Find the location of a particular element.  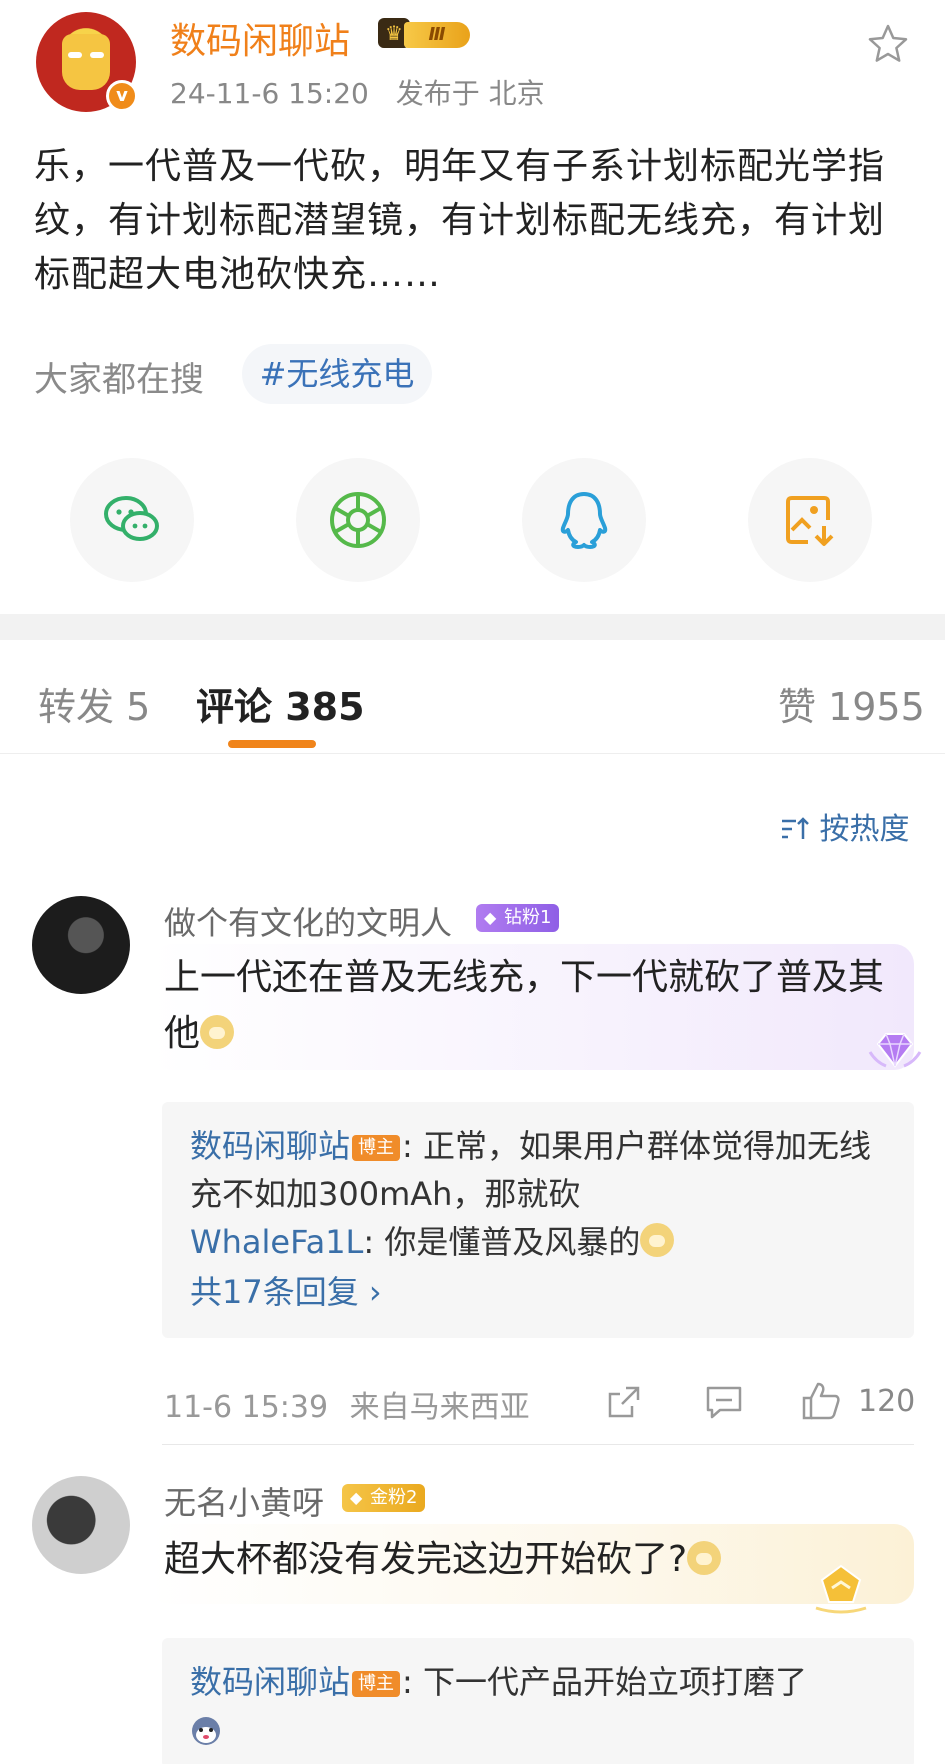

comment-text: 上一代还在普及无线充，下一代就砍了普及其他 is located at coordinates (534, 1006).